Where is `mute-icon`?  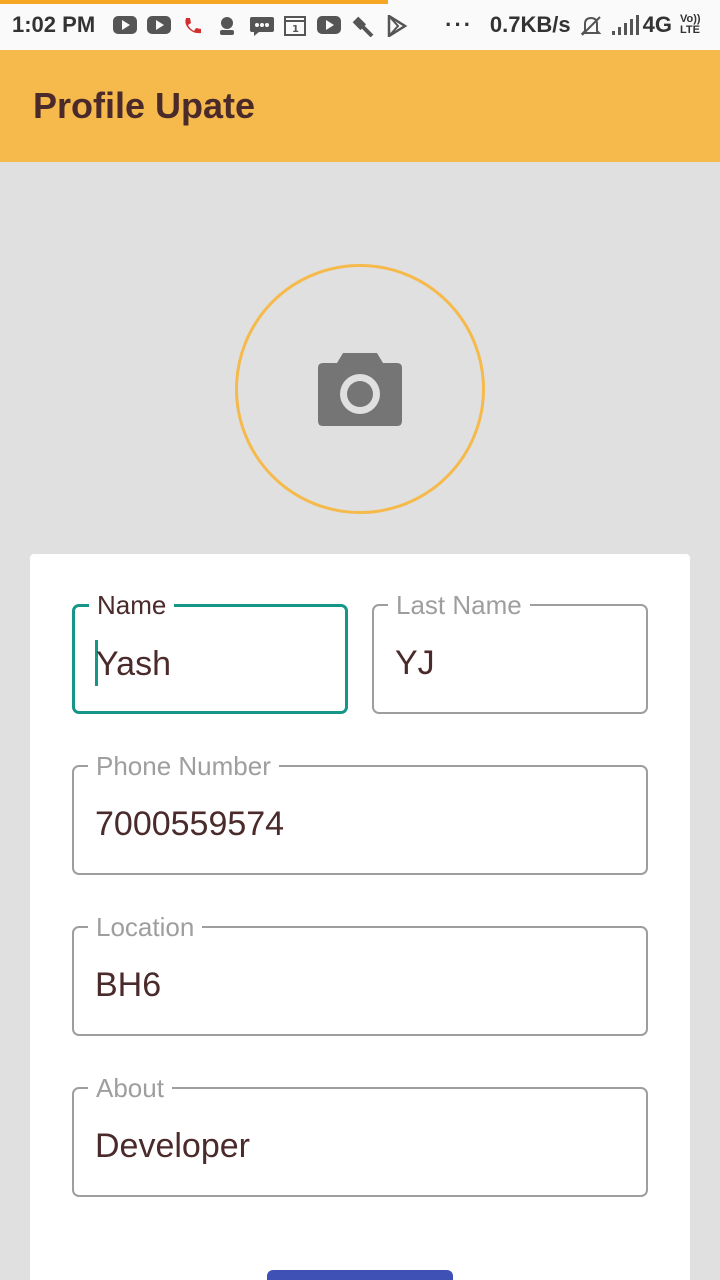
mute-icon is located at coordinates (591, 25).